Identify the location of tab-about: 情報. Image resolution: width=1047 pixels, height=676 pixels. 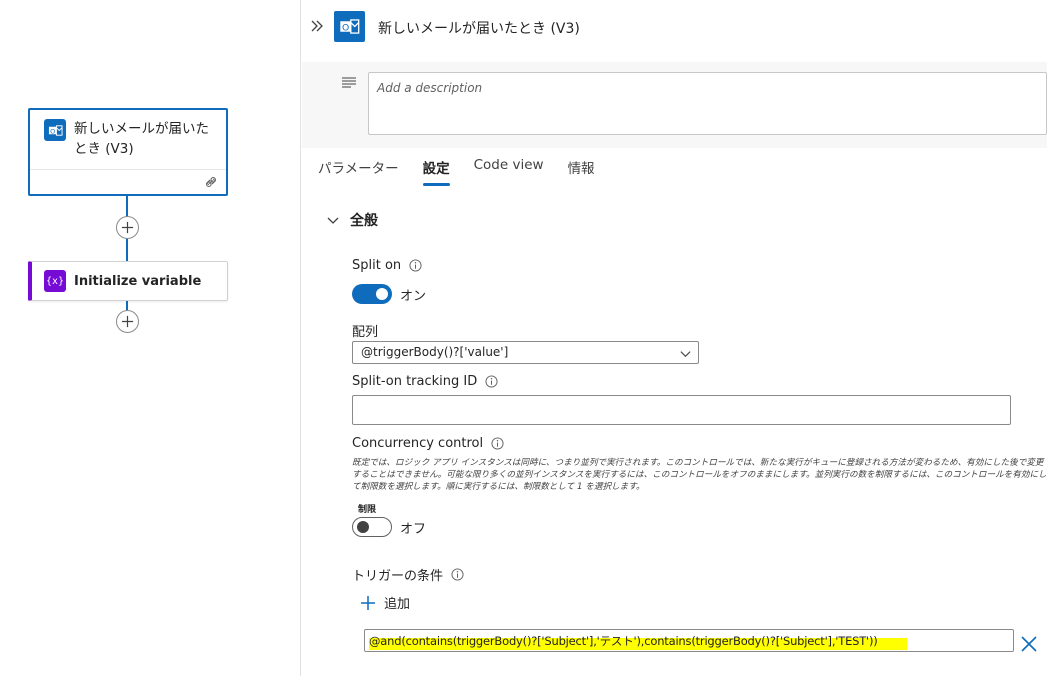
(581, 169).